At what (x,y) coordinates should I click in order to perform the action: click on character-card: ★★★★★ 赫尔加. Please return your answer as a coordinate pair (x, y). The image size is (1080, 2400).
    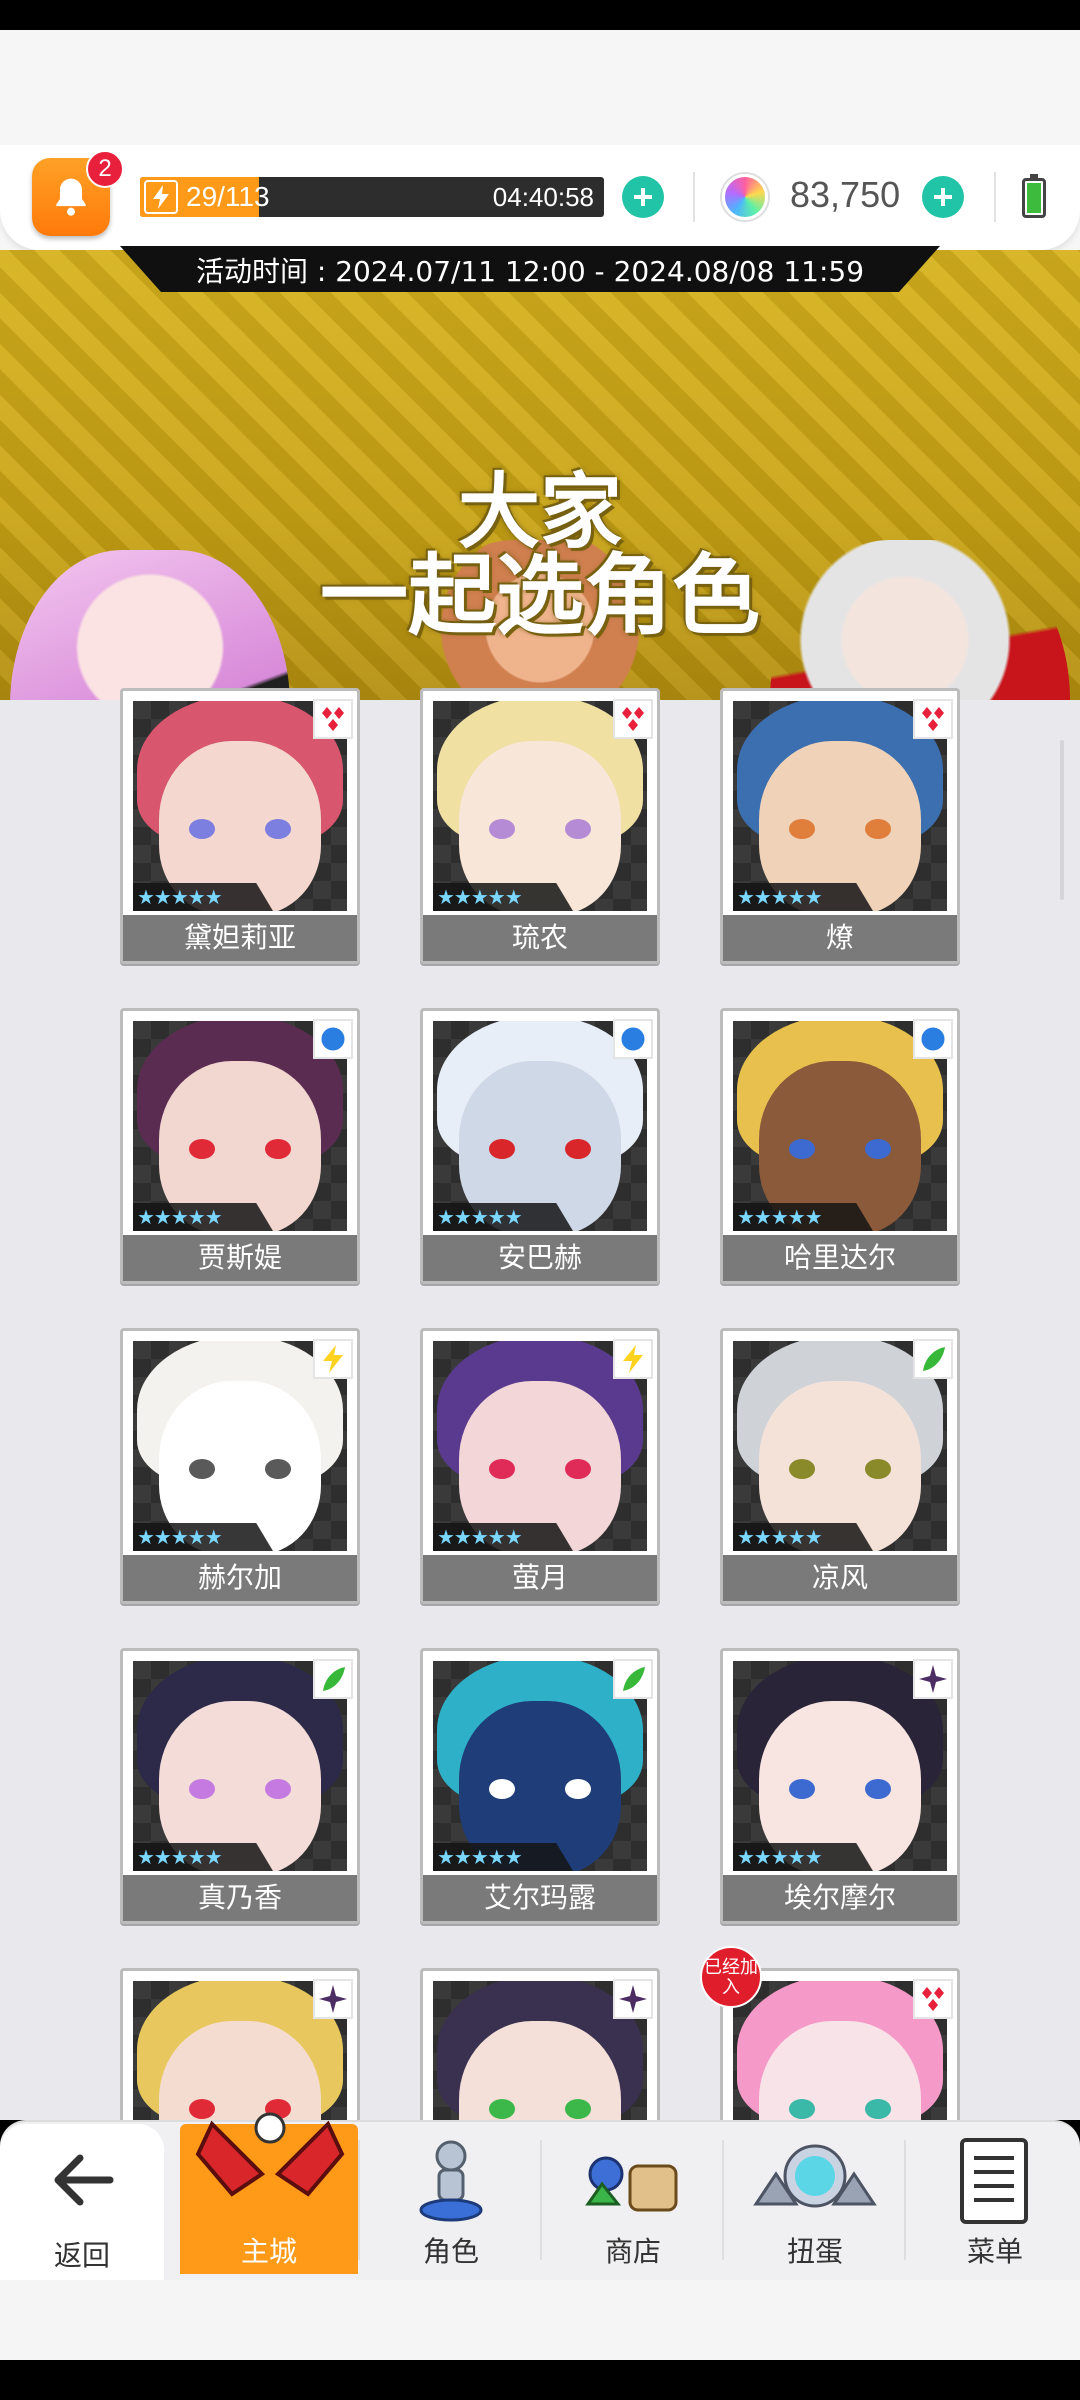
    Looking at the image, I should click on (240, 1466).